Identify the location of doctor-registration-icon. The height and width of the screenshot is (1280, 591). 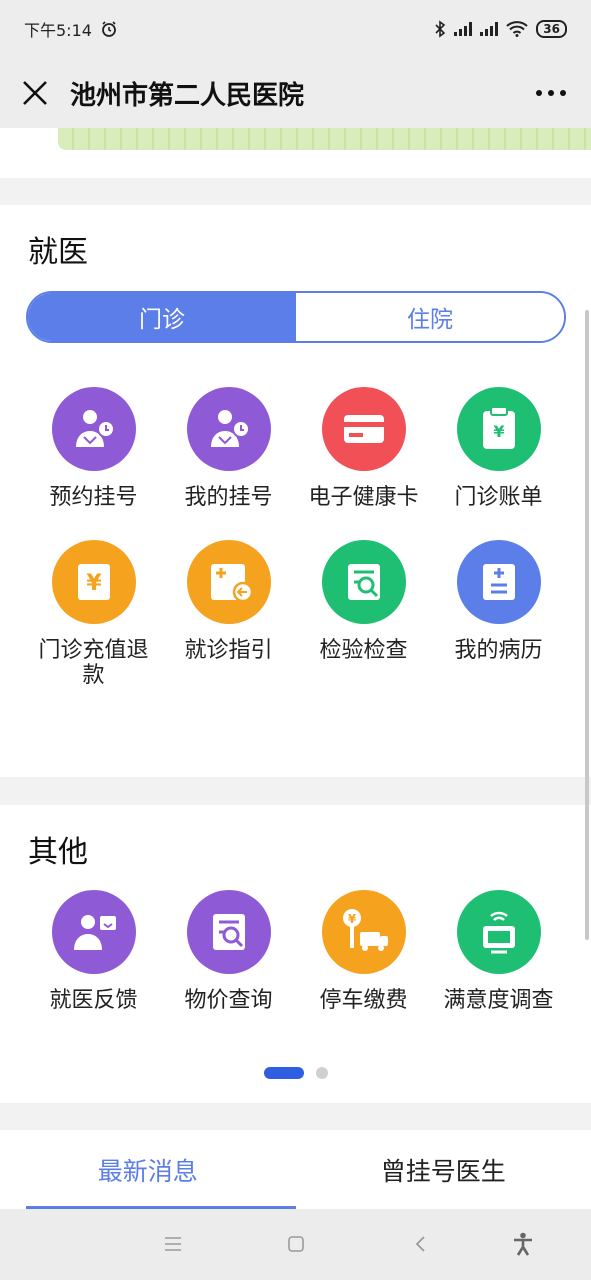
(228, 429).